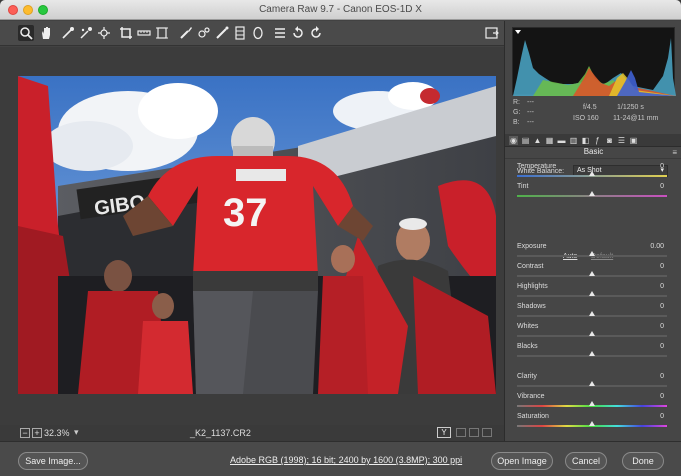  What do you see at coordinates (586, 461) in the screenshot?
I see `cancel-button: Cancel` at bounding box center [586, 461].